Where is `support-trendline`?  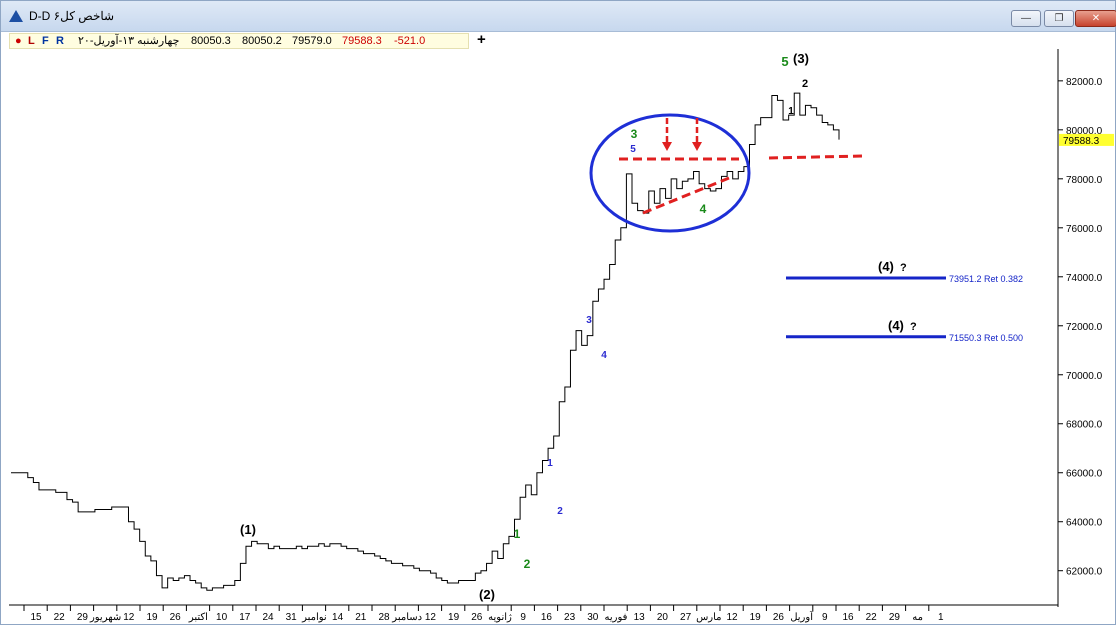
support-trendline is located at coordinates (686, 195).